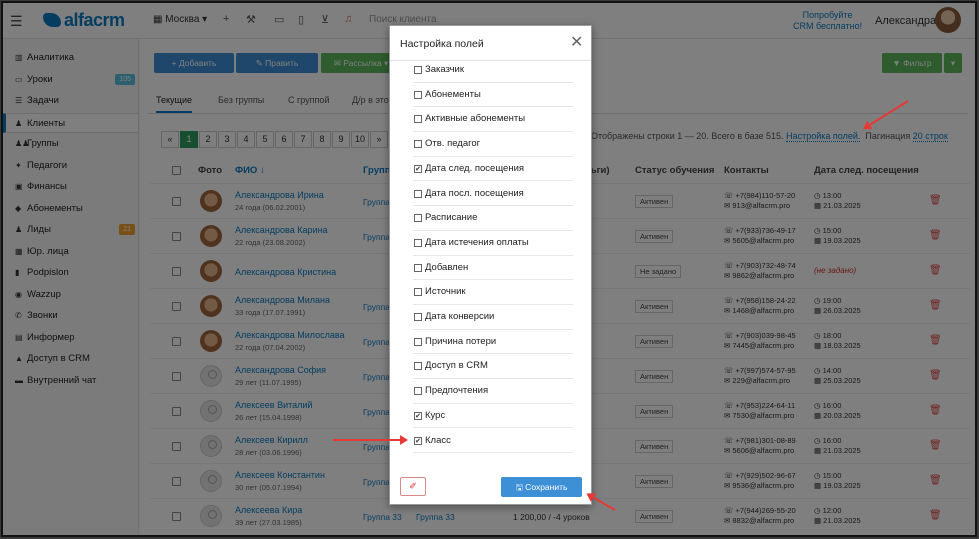  What do you see at coordinates (438, 440) in the screenshot?
I see `field-label: Класс` at bounding box center [438, 440].